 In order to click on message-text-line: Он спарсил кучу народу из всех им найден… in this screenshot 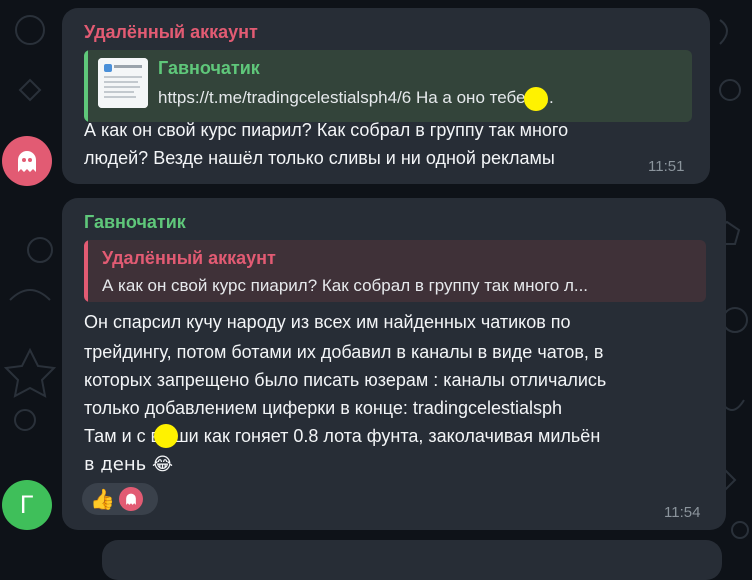, I will do `click(327, 322)`.